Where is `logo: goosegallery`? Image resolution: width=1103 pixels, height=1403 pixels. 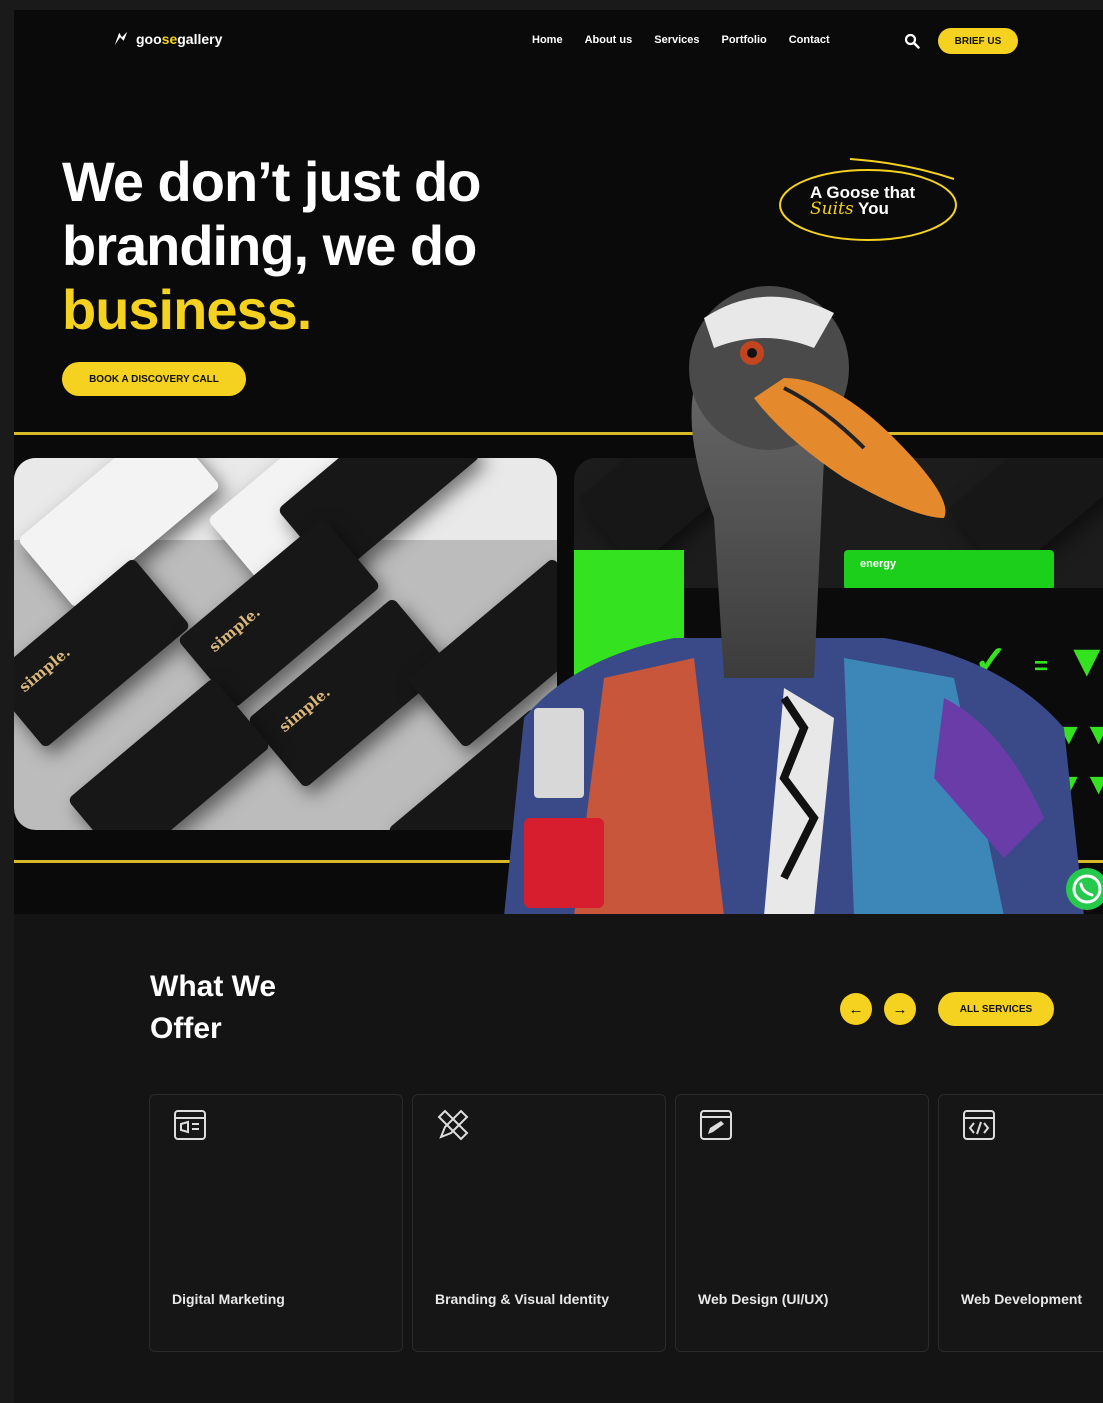
logo: goosegallery is located at coordinates (167, 39).